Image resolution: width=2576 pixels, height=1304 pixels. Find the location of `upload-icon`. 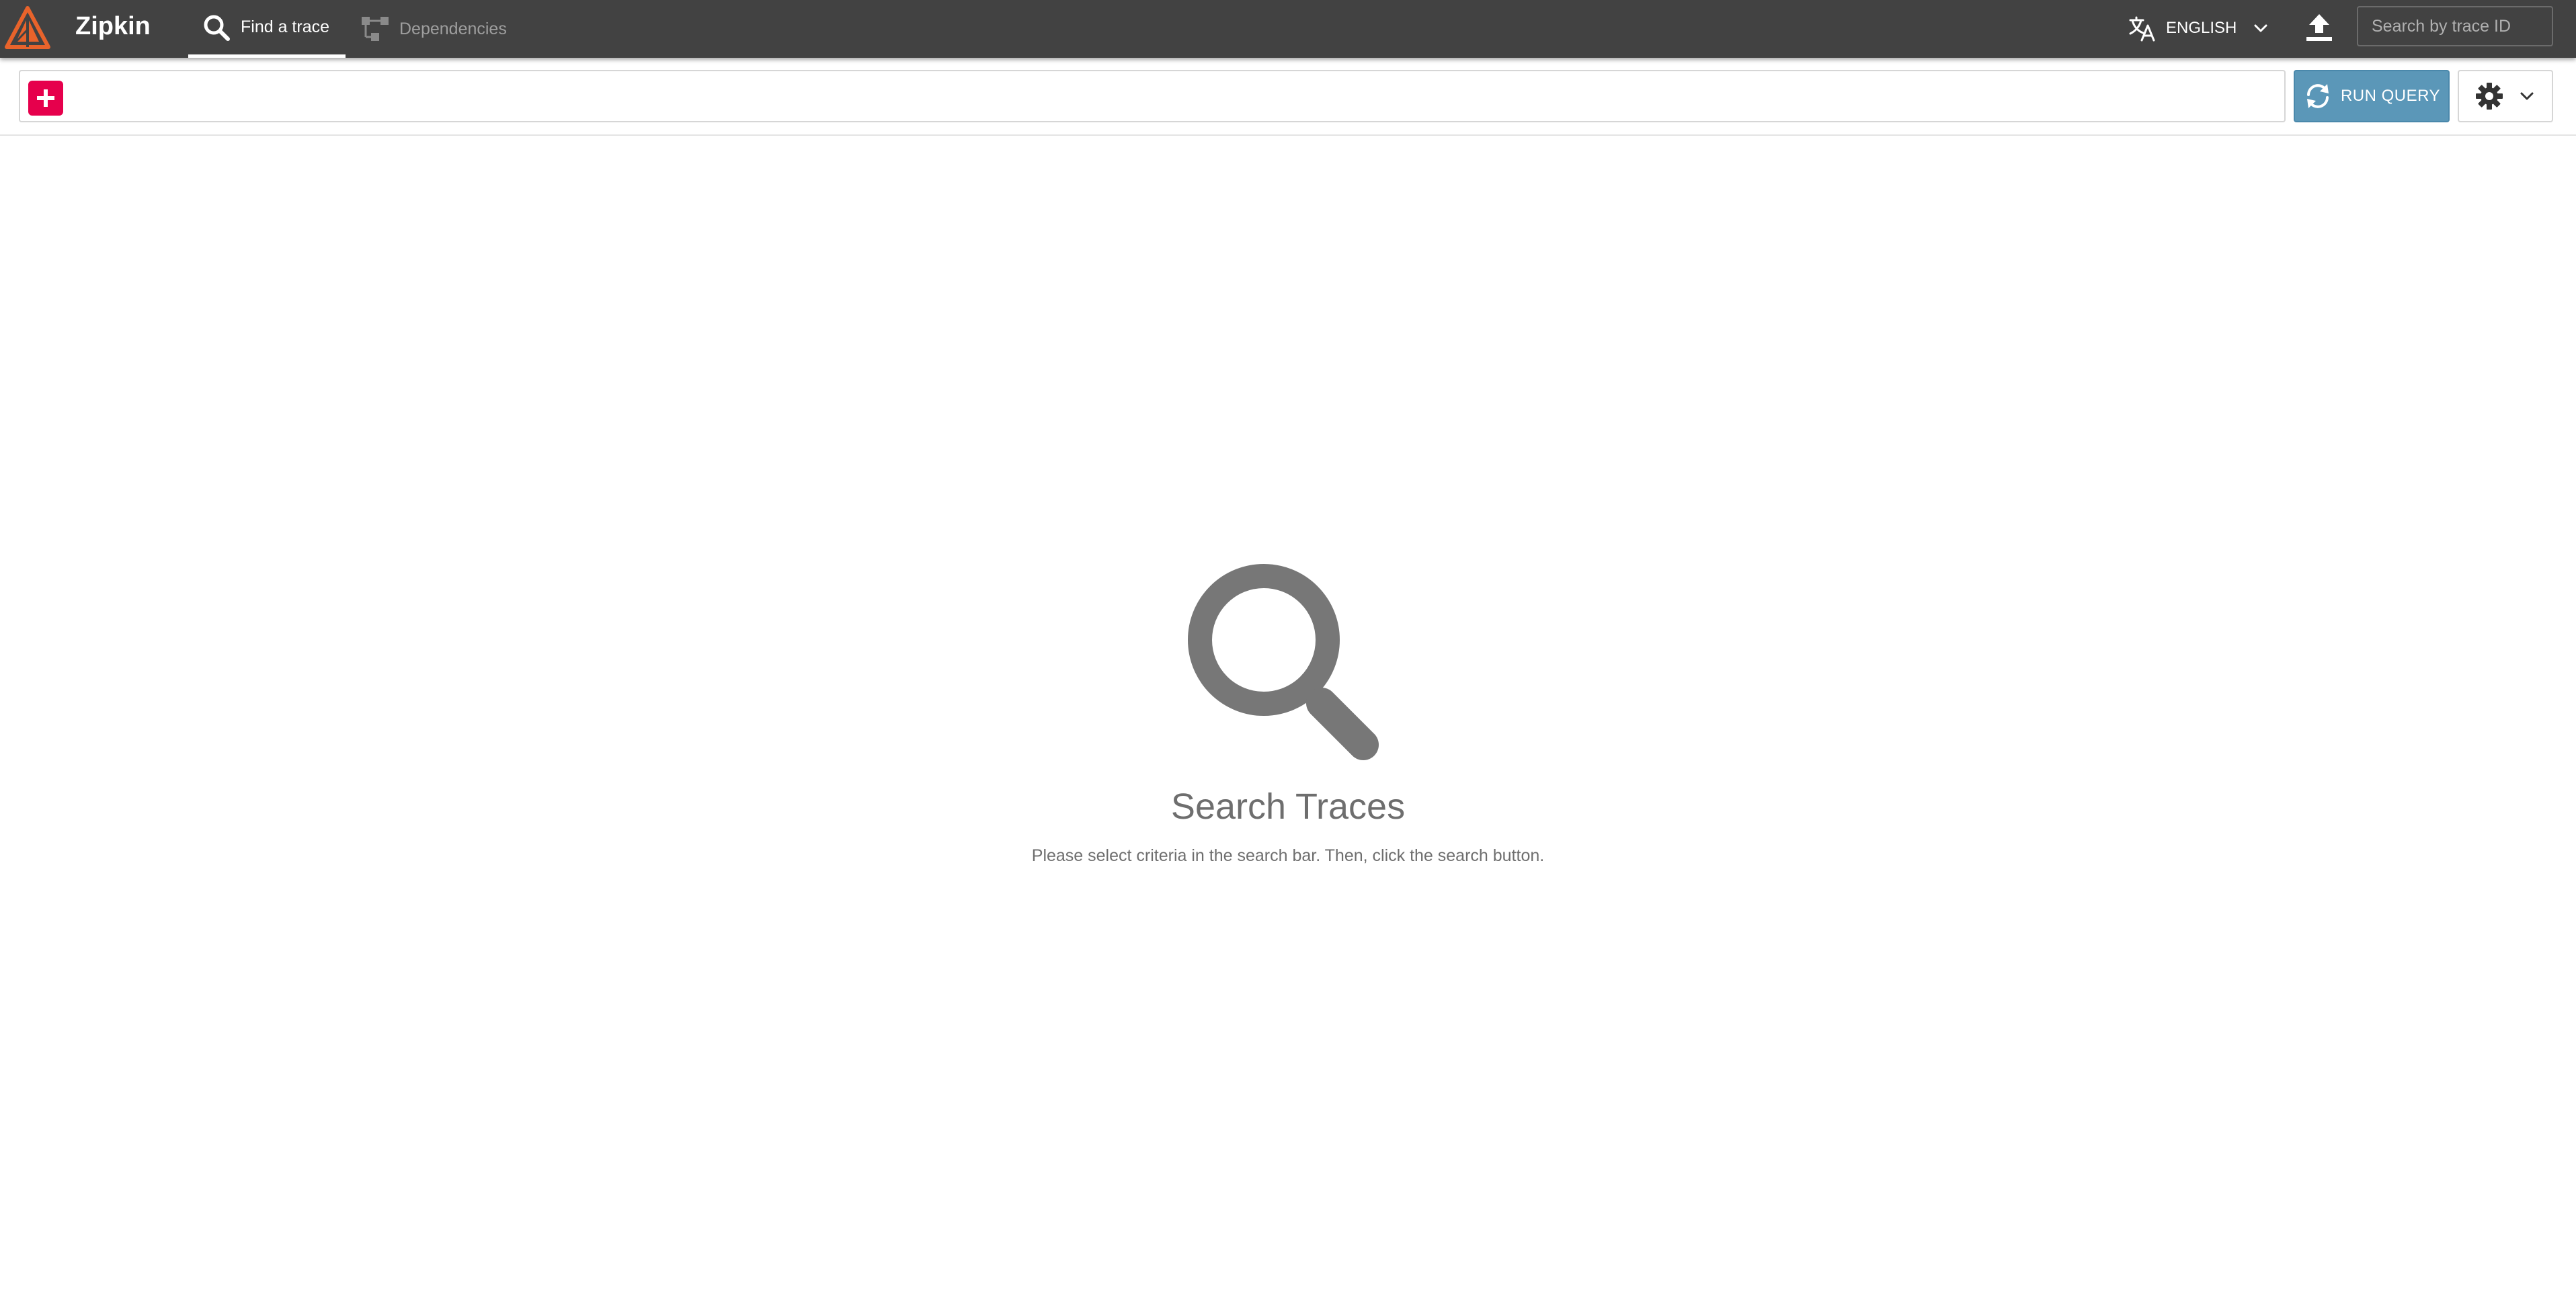

upload-icon is located at coordinates (2319, 28).